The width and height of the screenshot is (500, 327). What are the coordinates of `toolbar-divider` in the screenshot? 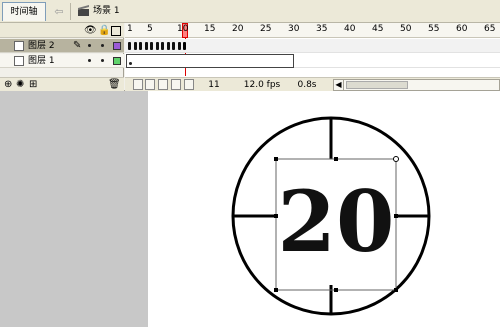 It's located at (70, 11).